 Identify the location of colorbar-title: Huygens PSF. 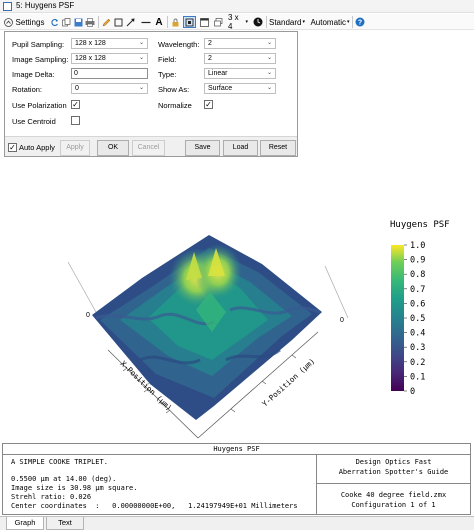
(420, 225).